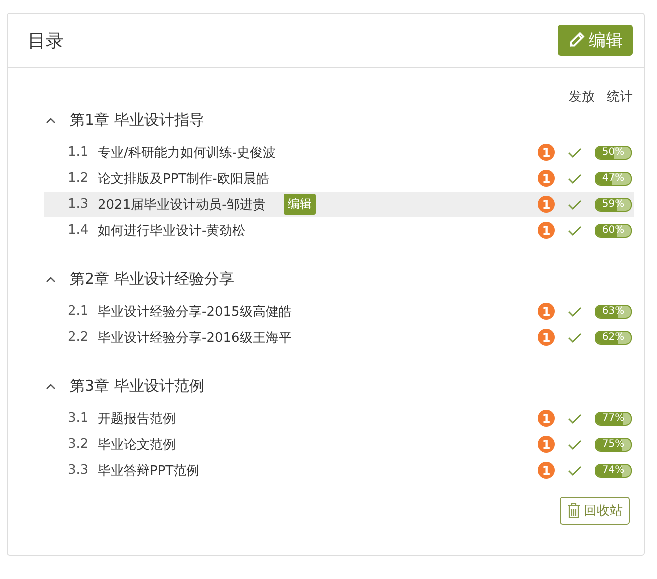  What do you see at coordinates (79, 152) in the screenshot?
I see `lesson-number: 1.1` at bounding box center [79, 152].